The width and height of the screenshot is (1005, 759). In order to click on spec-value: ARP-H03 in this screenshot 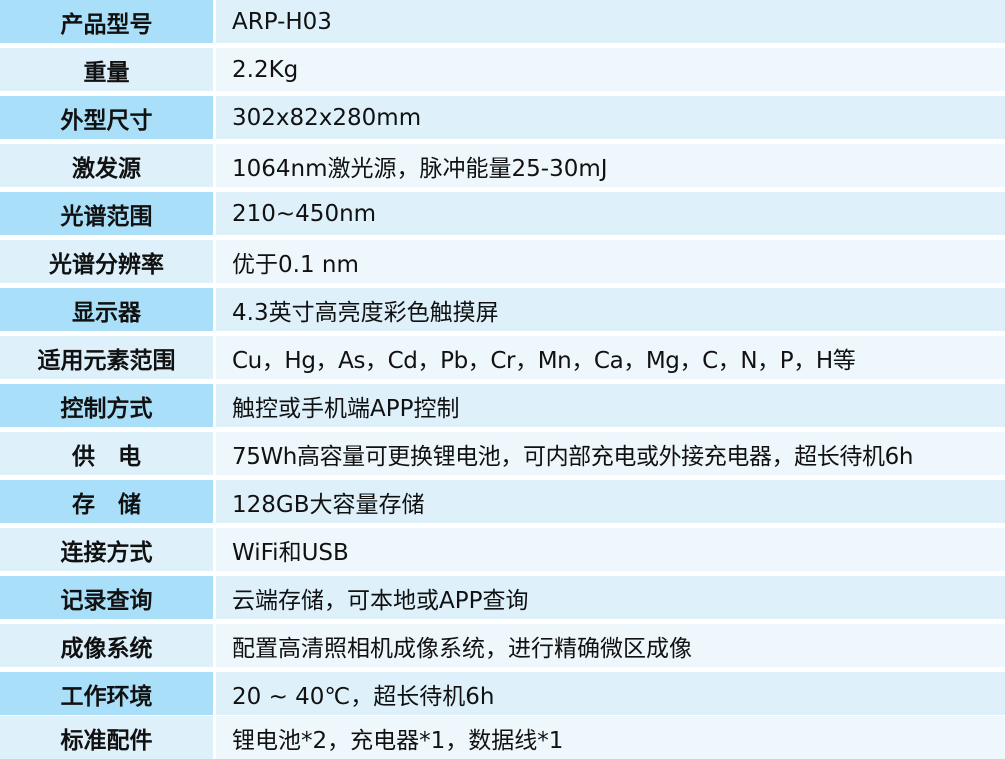, I will do `click(610, 21)`.